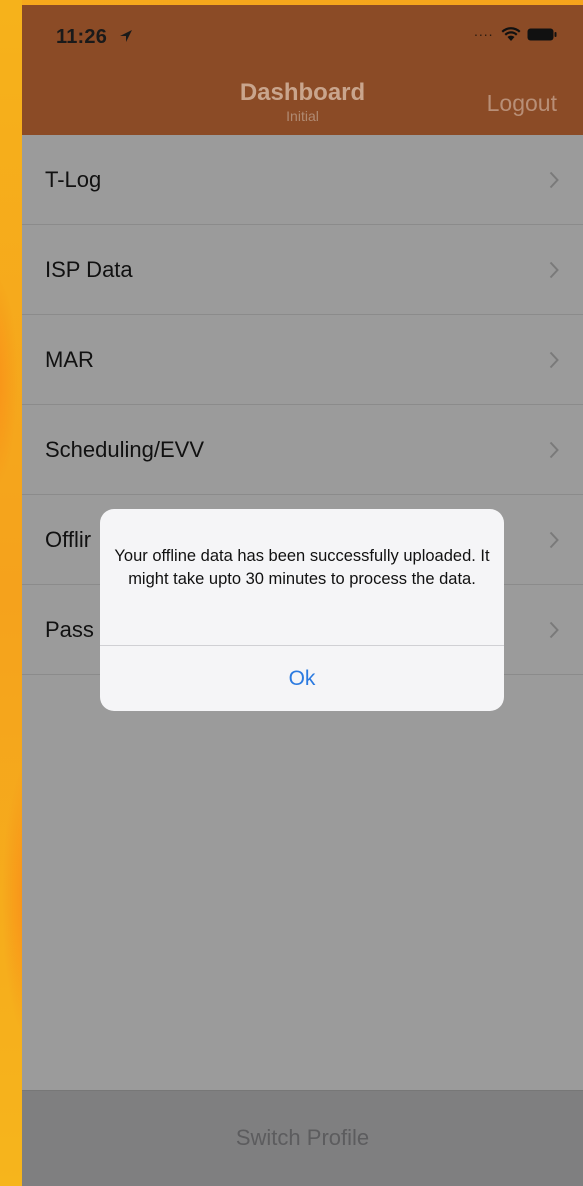  I want to click on location-arrow-icon, so click(126, 36).